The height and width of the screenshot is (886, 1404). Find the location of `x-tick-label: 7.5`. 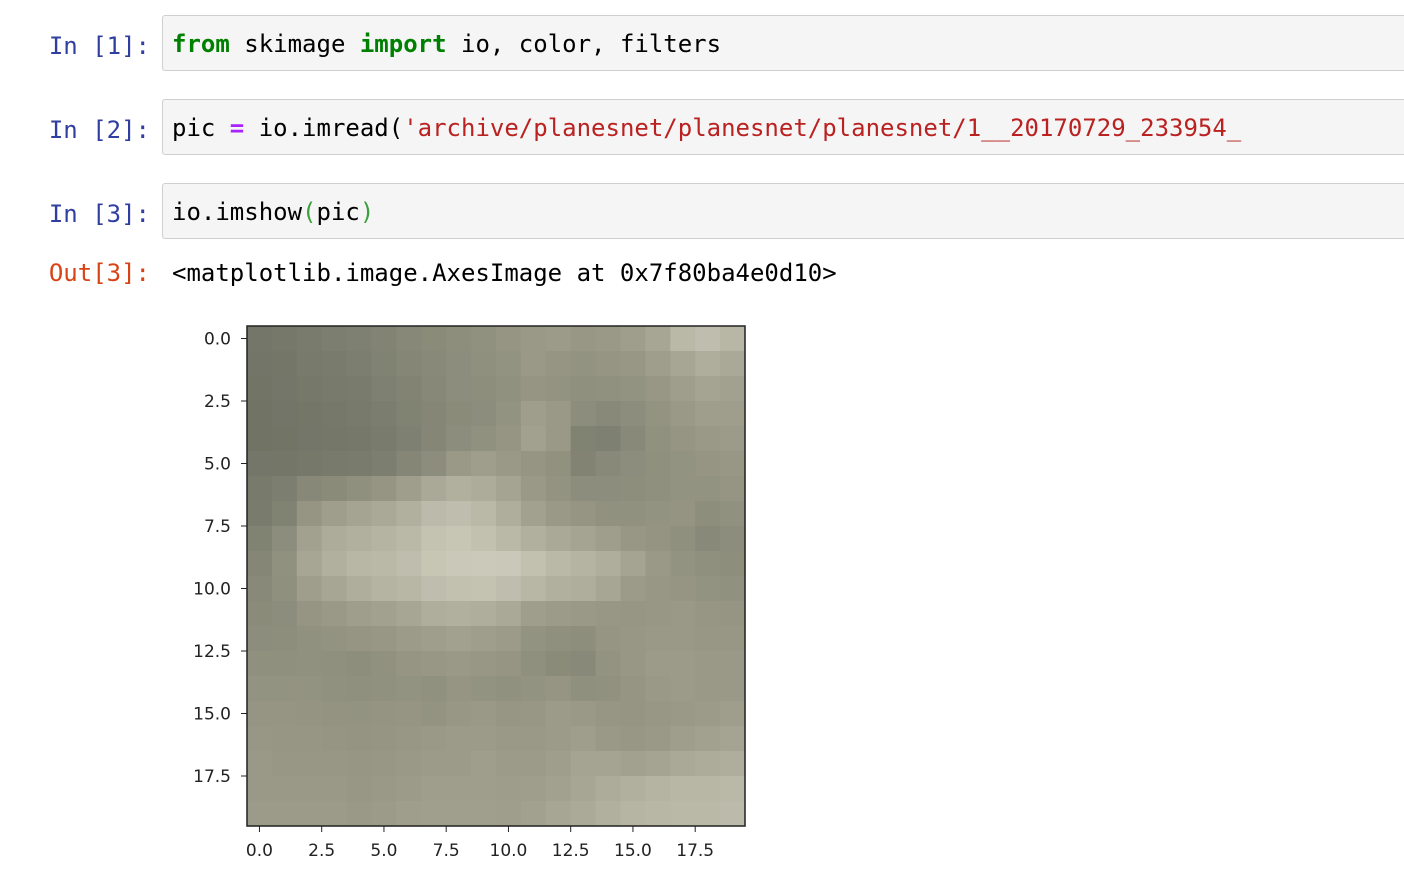

x-tick-label: 7.5 is located at coordinates (446, 851).